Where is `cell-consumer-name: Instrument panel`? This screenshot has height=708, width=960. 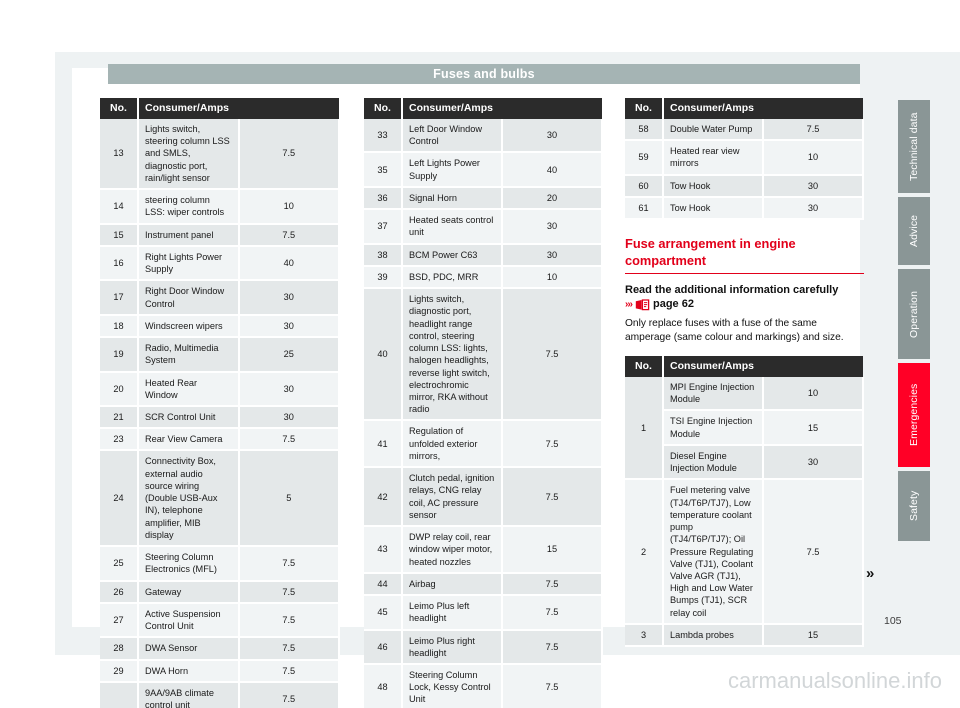 cell-consumer-name: Instrument panel is located at coordinates (189, 235).